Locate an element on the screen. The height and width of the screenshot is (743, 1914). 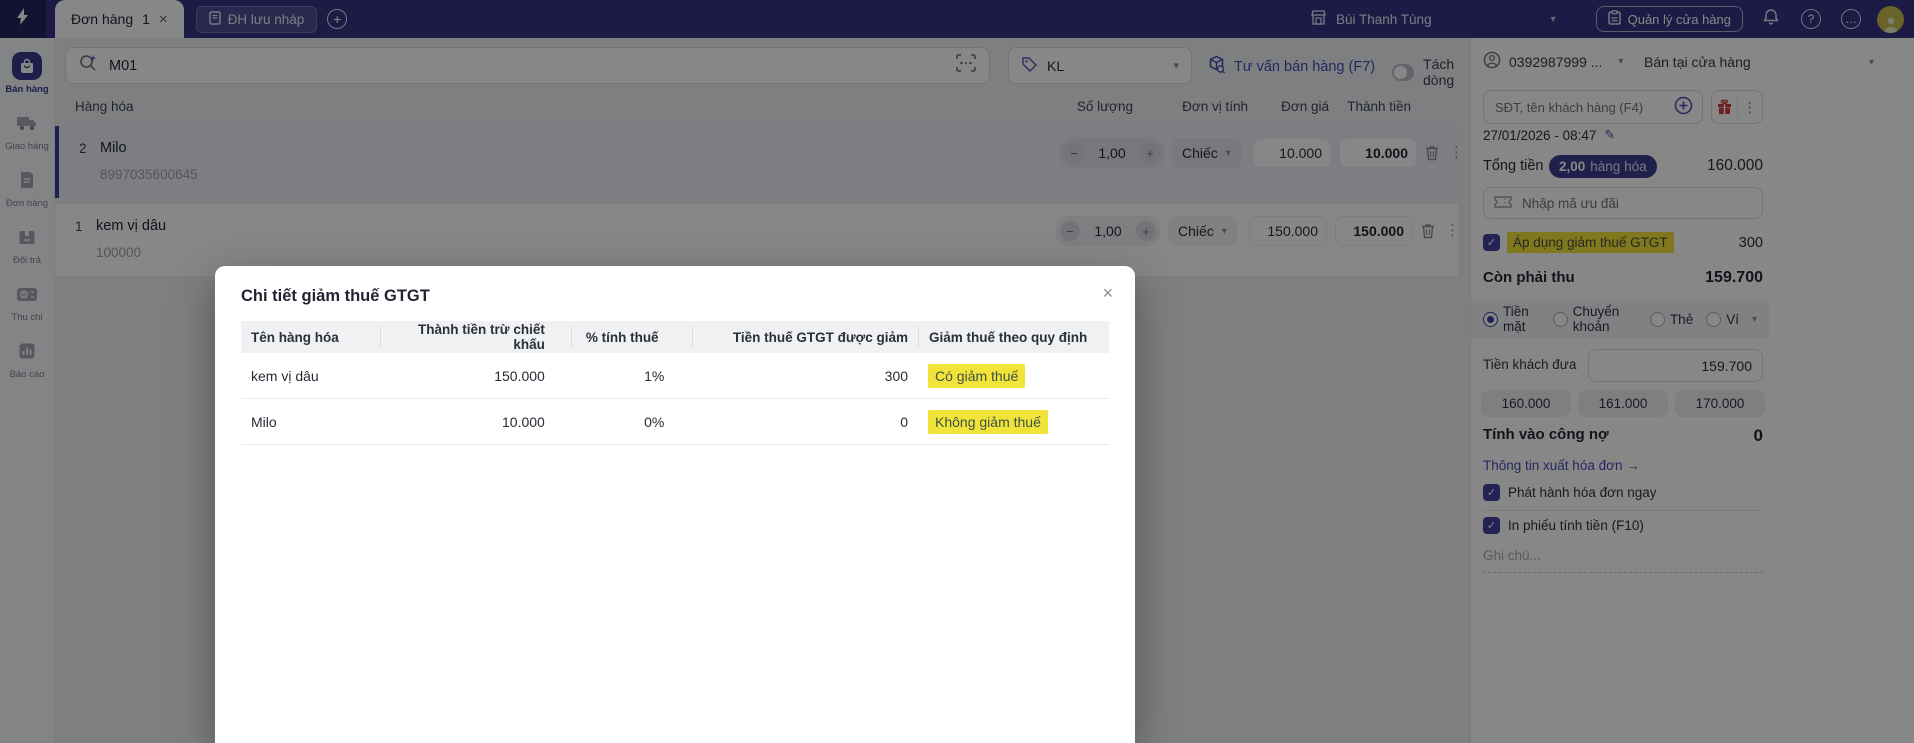
vat-reduced-value: 0 is located at coordinates (904, 421).